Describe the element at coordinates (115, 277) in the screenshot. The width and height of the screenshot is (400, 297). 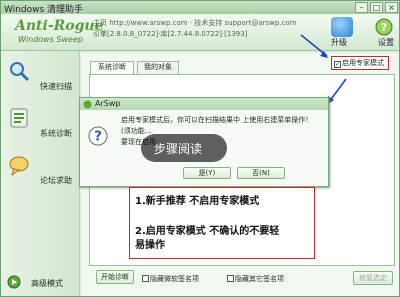
I see `start-diagnosis-button: 开始诊断` at that location.